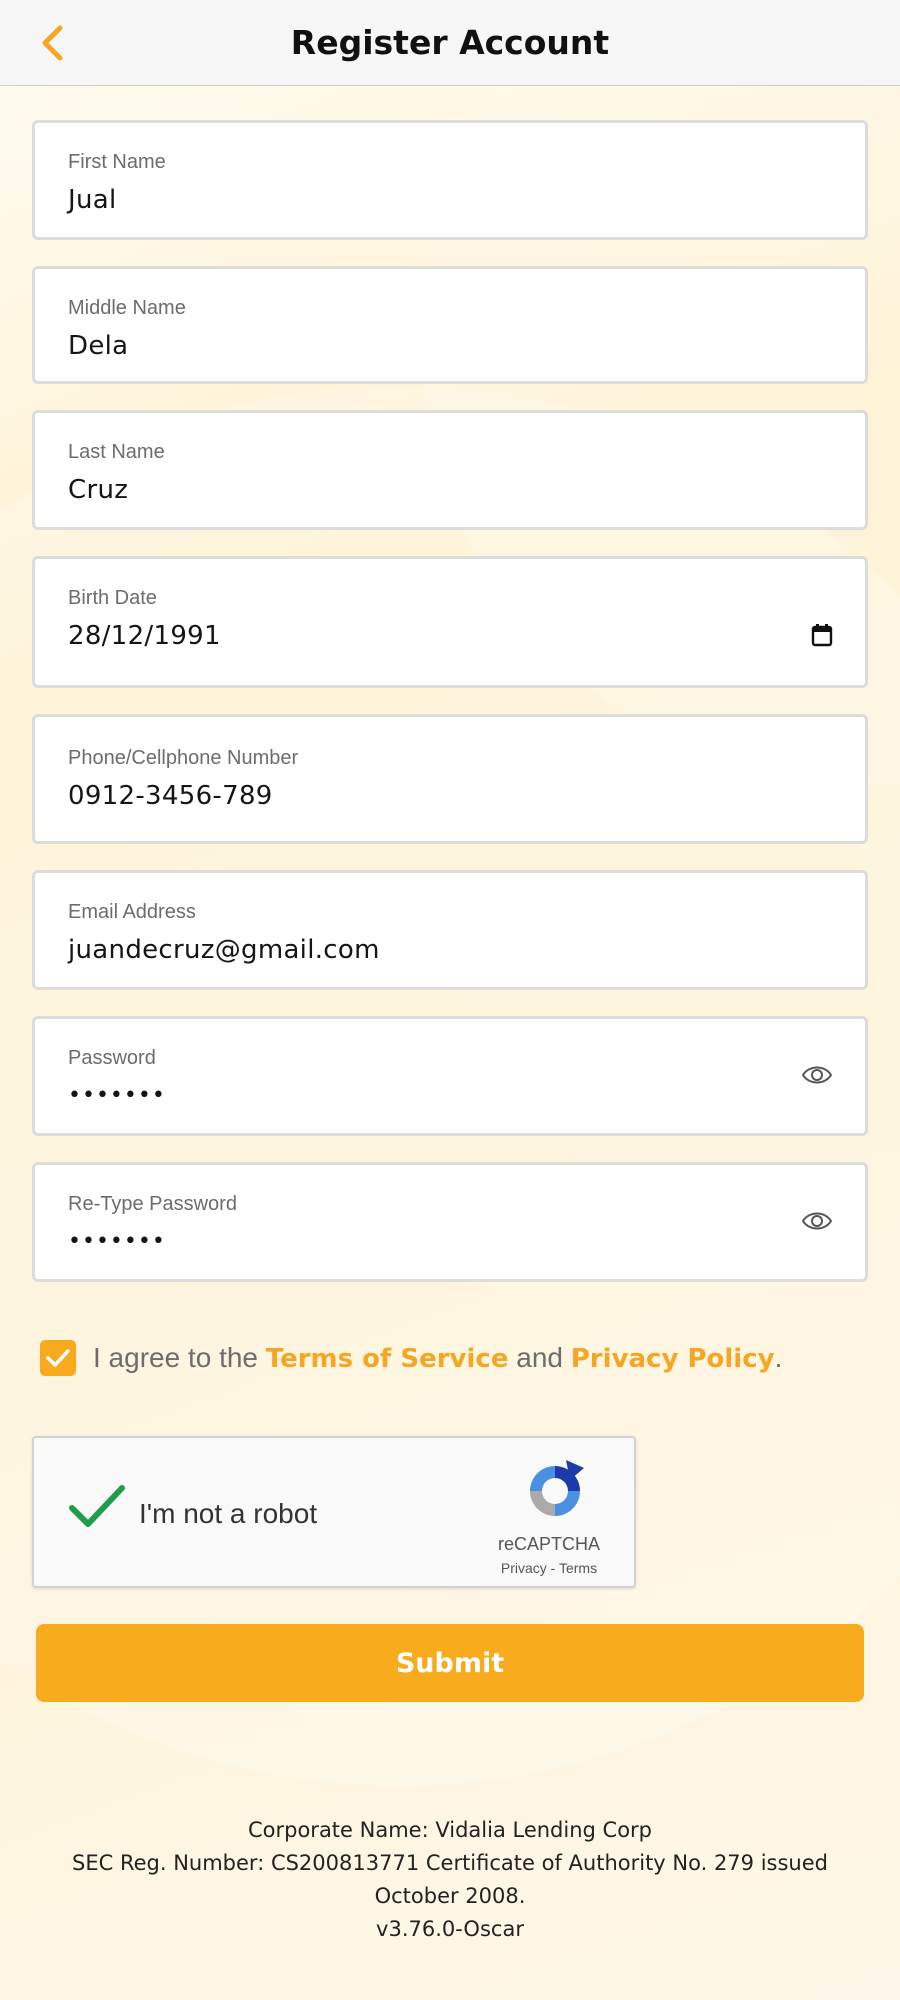  I want to click on birth-date-field: Birth Date 28/12/1991, so click(450, 622).